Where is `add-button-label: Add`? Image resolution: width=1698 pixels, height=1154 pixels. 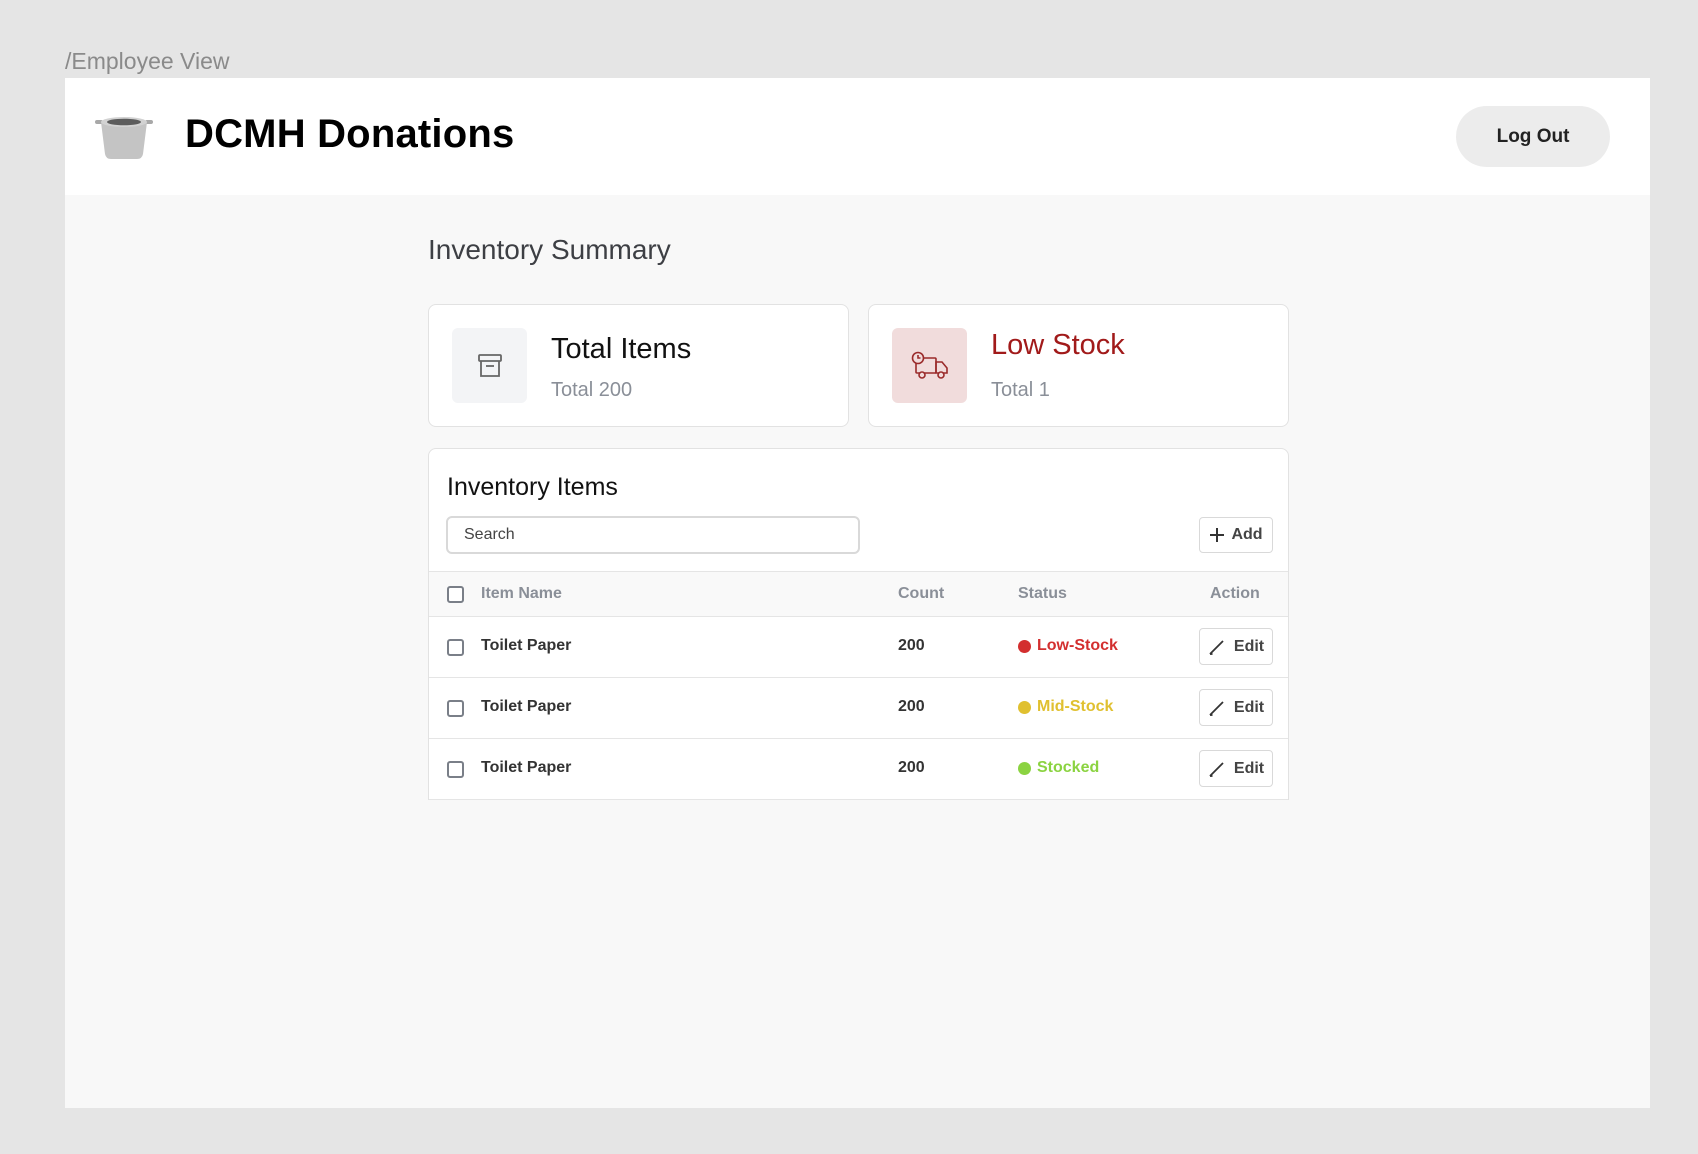
add-button-label: Add is located at coordinates (1247, 534).